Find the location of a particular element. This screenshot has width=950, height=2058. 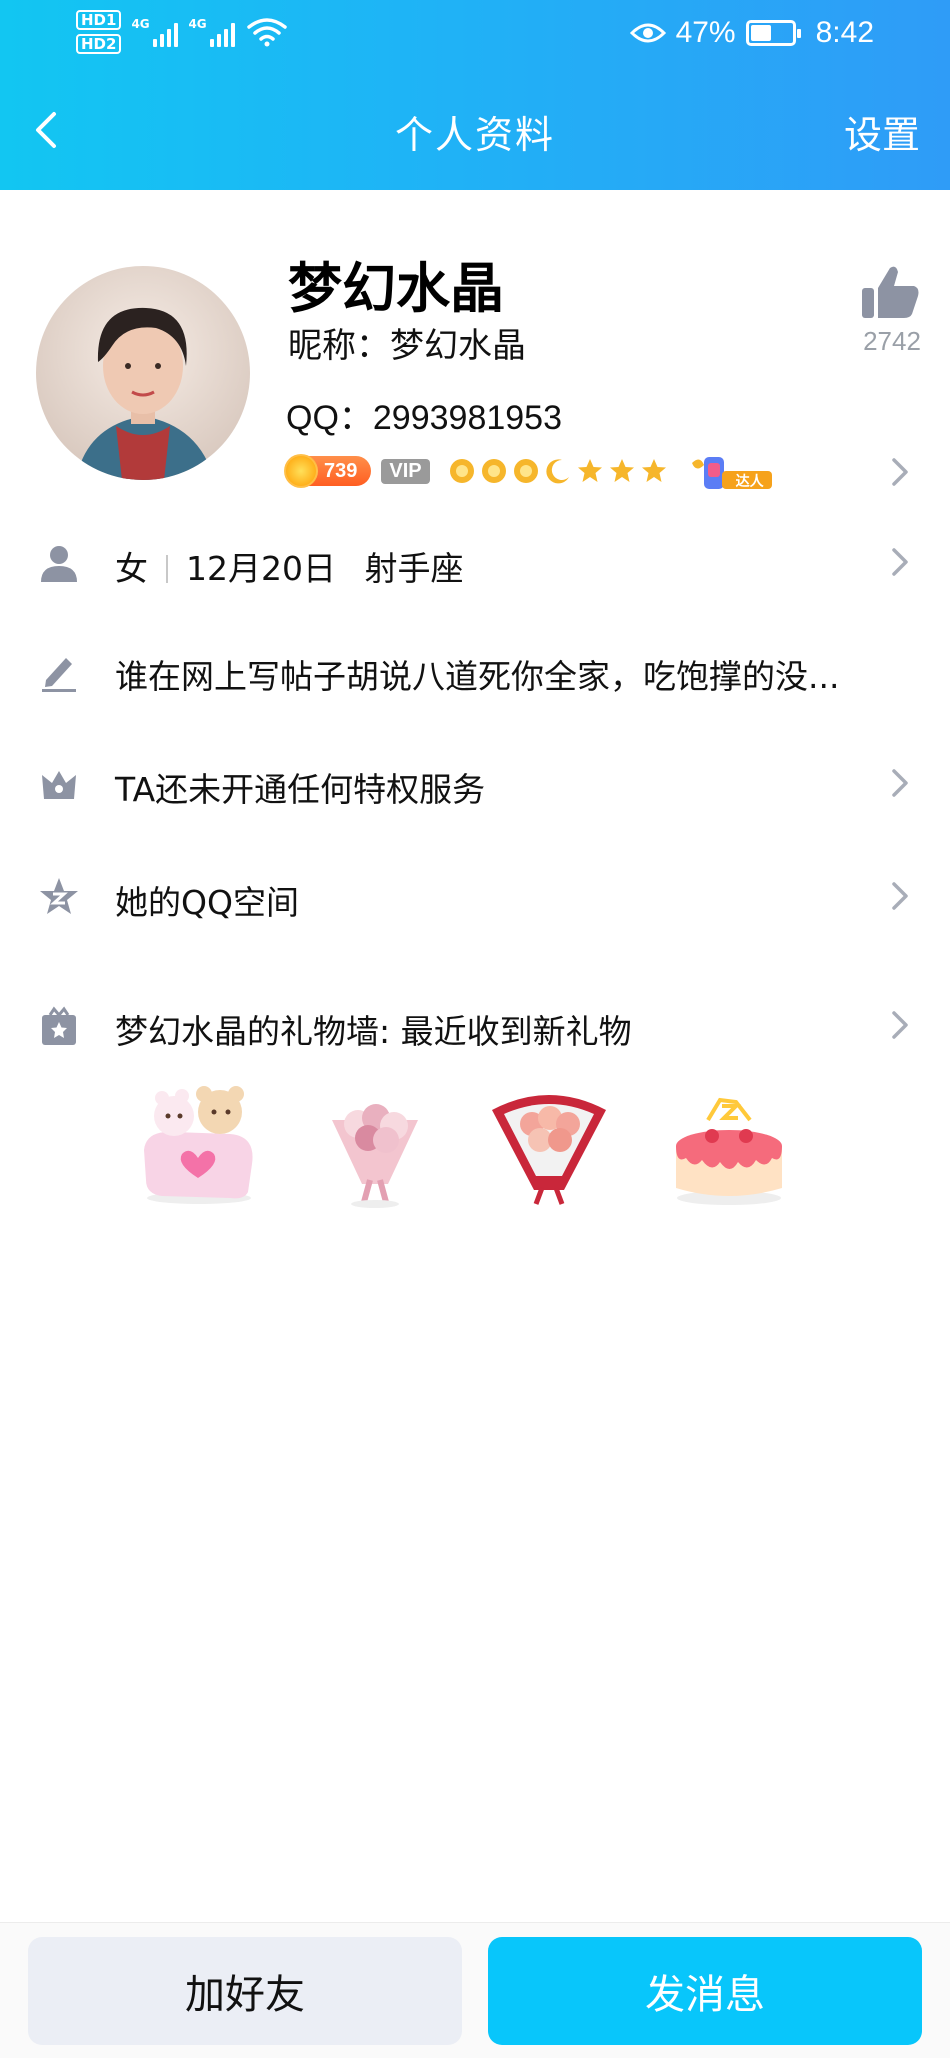

avatar is located at coordinates (143, 373).